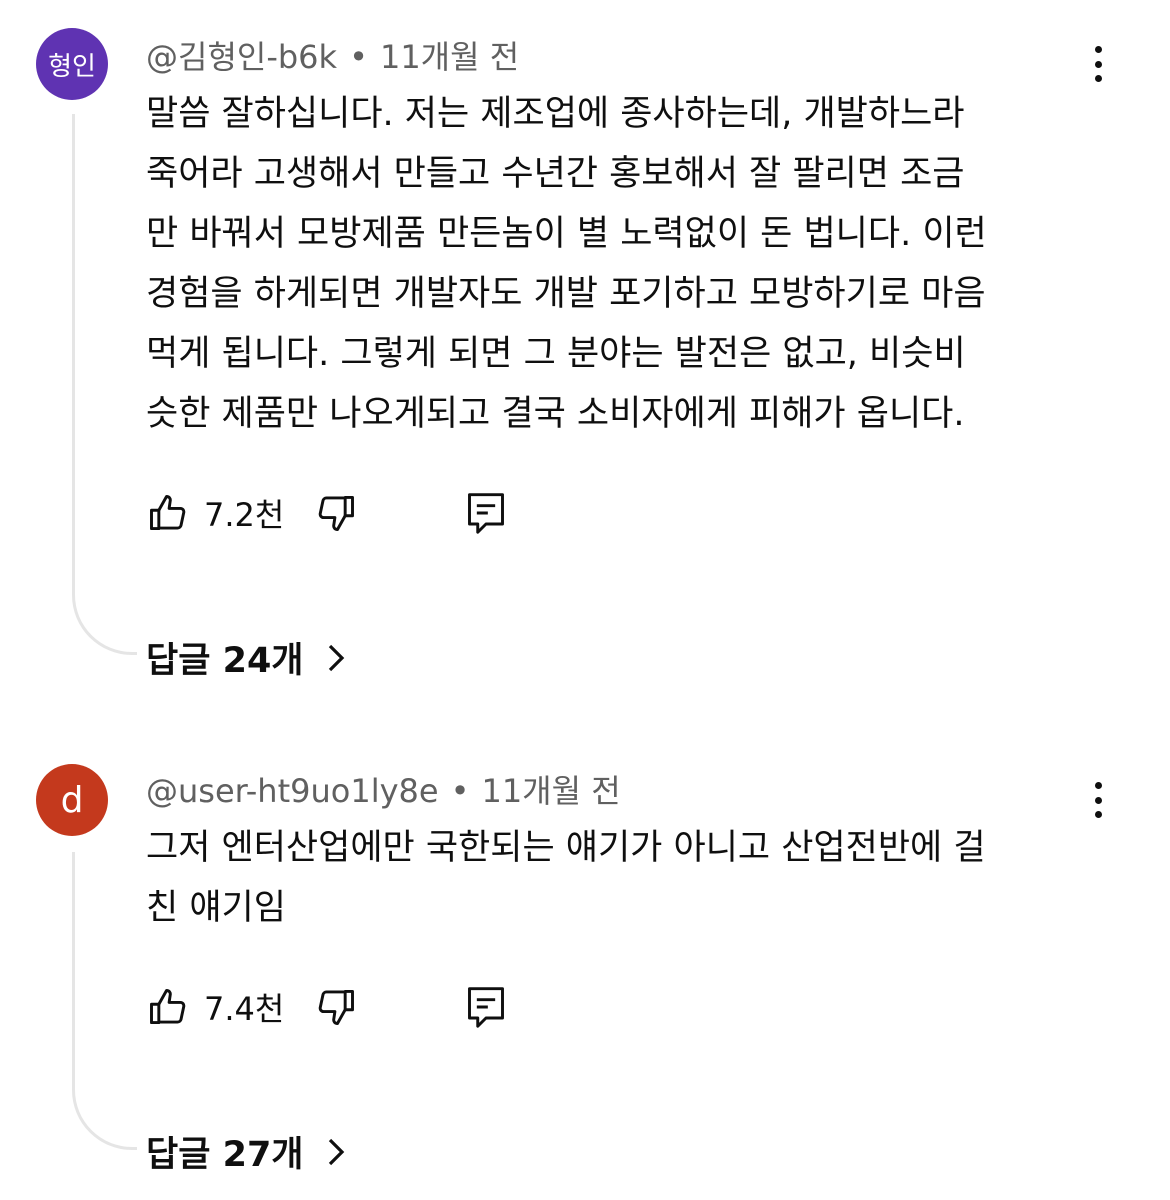 The height and width of the screenshot is (1200, 1170). I want to click on like-count: 7.4천, so click(244, 1009).